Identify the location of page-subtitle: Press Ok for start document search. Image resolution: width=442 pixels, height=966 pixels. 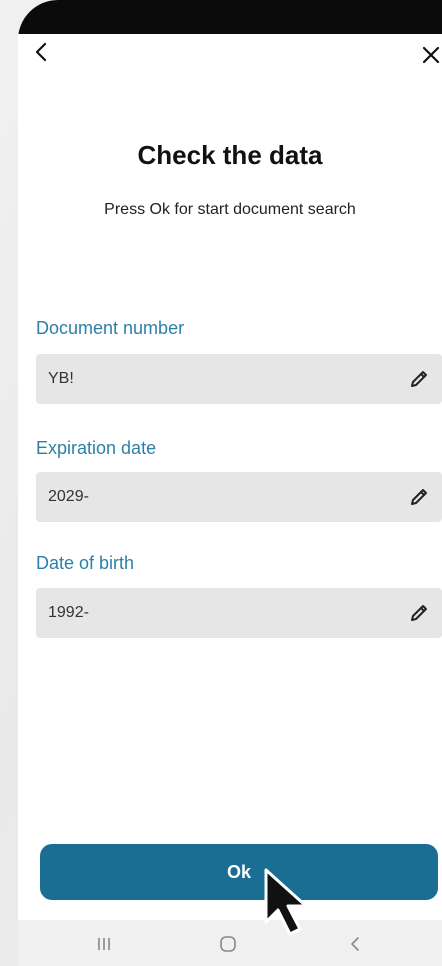
(230, 209).